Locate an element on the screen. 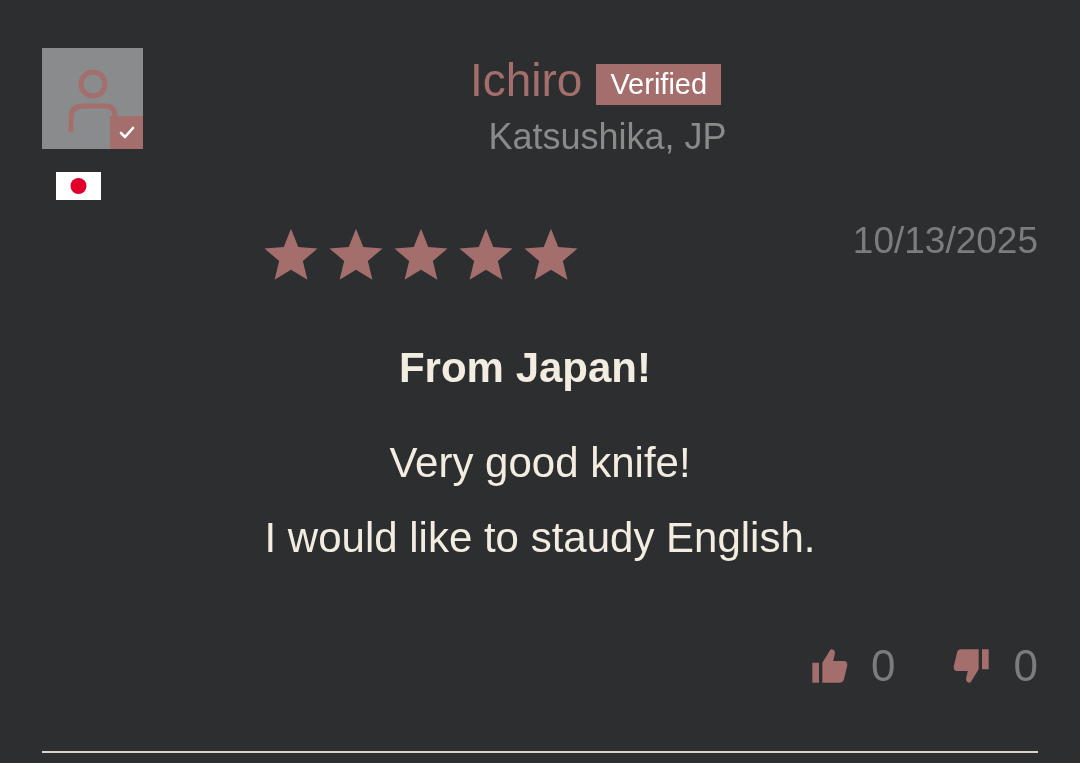 The width and height of the screenshot is (1080, 763). review-text: I would like to staudy English. is located at coordinates (540, 538).